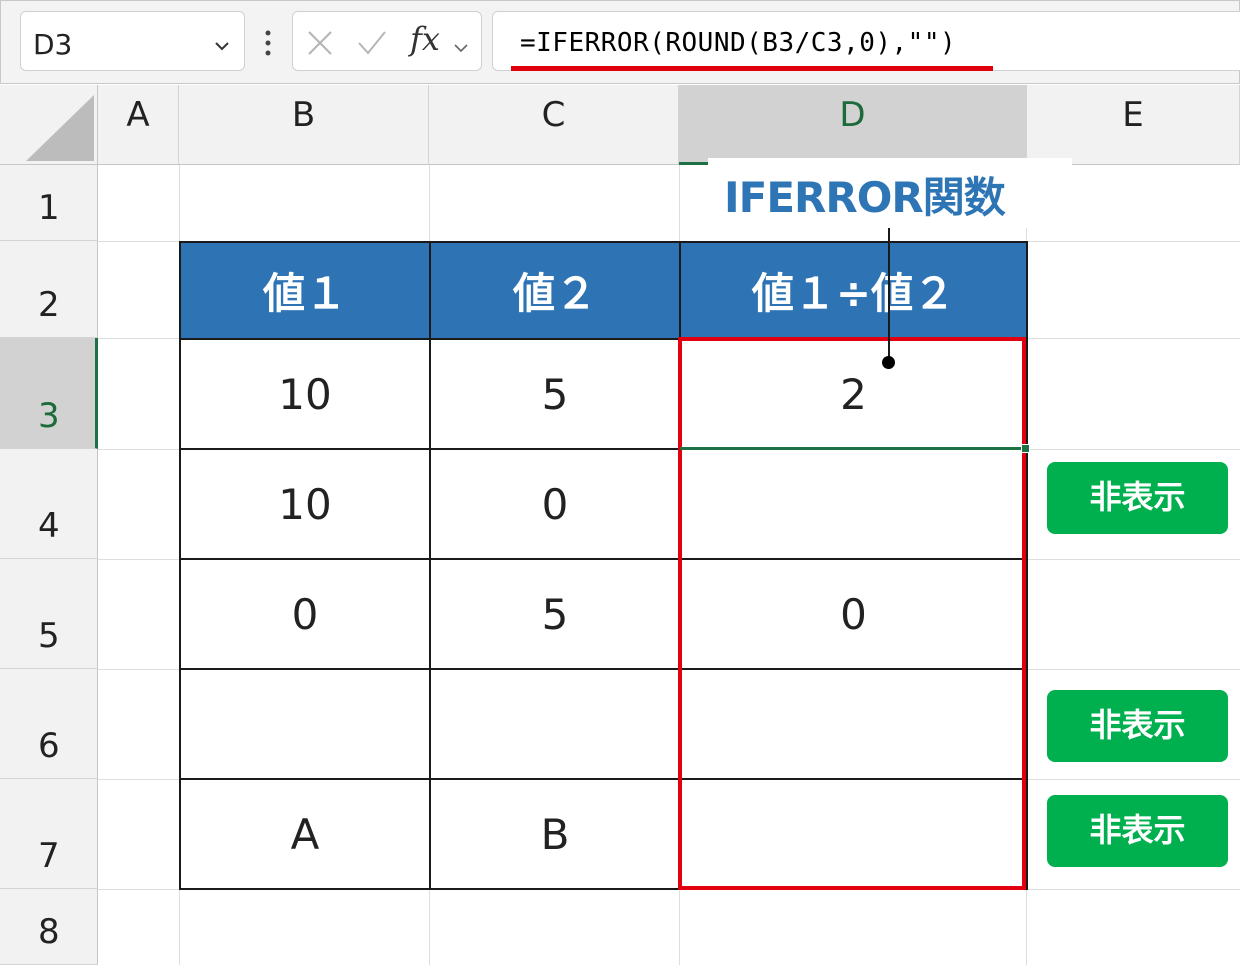 The width and height of the screenshot is (1240, 965). I want to click on hidden-badge-row-6: 非表示, so click(1137, 726).